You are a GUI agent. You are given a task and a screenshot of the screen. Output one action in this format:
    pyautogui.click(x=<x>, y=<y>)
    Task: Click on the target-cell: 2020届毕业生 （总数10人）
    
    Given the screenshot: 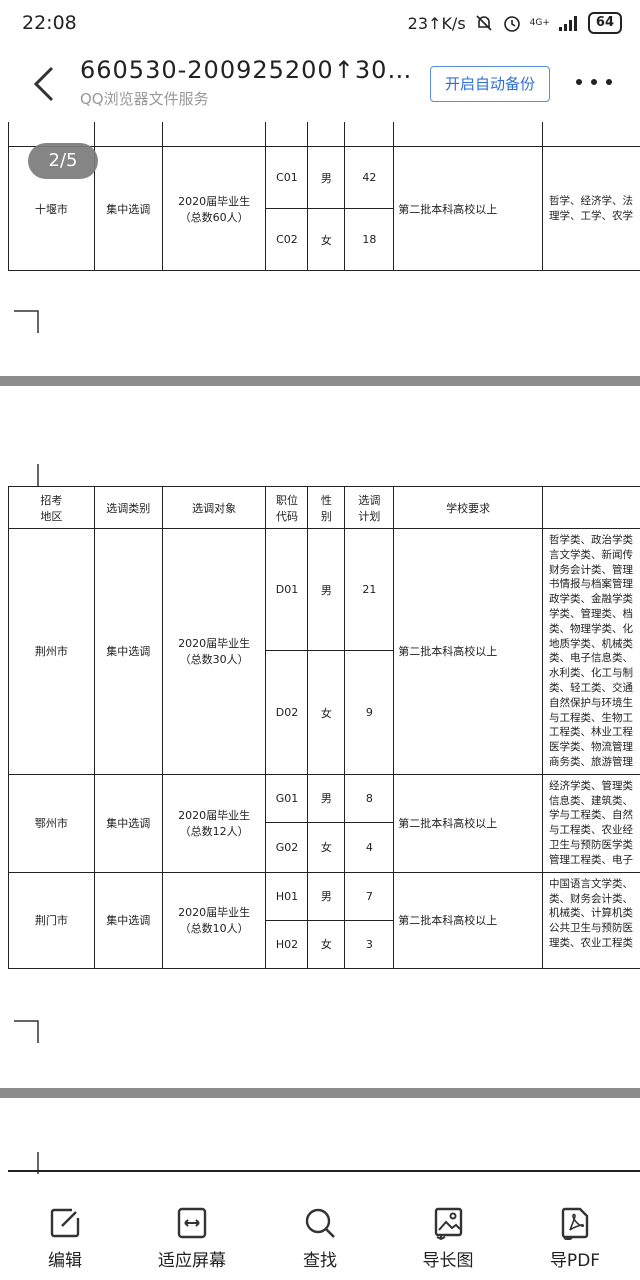 What is the action you would take?
    pyautogui.click(x=214, y=920)
    